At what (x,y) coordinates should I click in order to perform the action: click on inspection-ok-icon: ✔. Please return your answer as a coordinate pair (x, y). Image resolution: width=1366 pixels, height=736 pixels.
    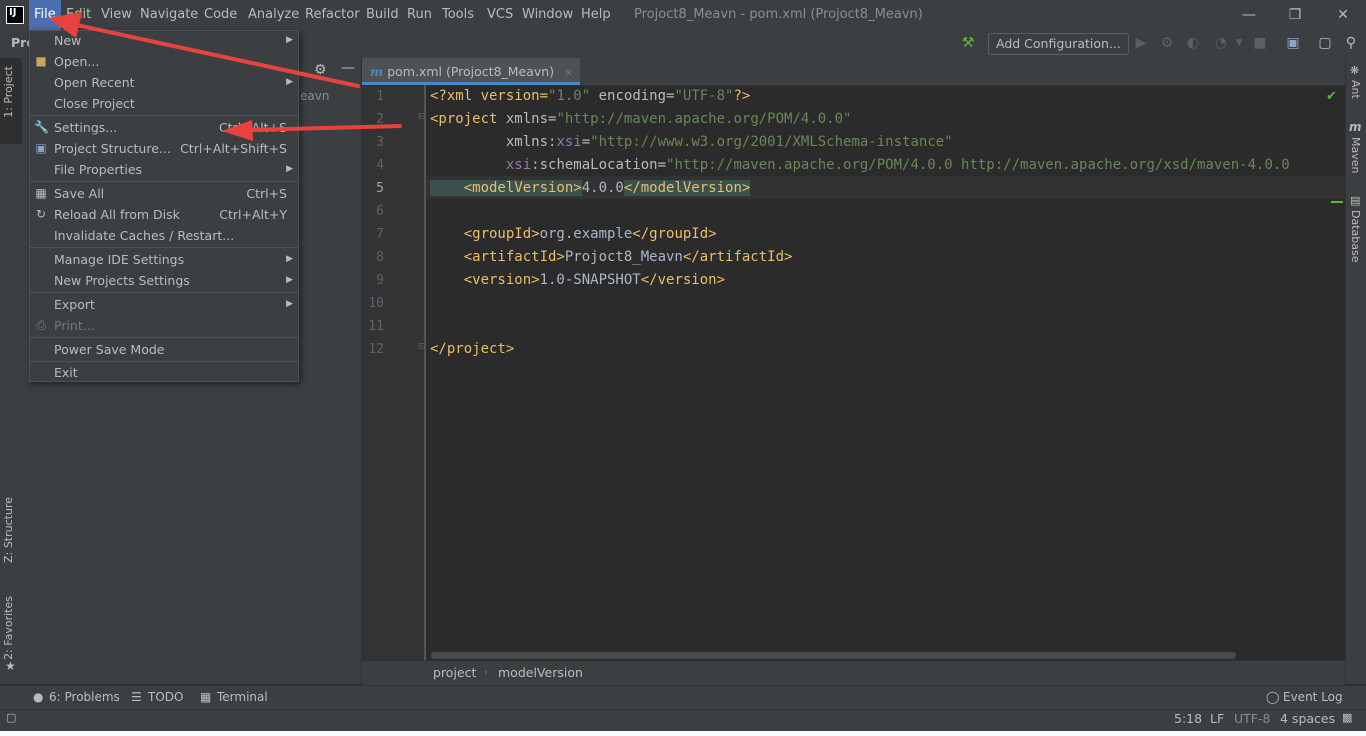
    Looking at the image, I should click on (1331, 96).